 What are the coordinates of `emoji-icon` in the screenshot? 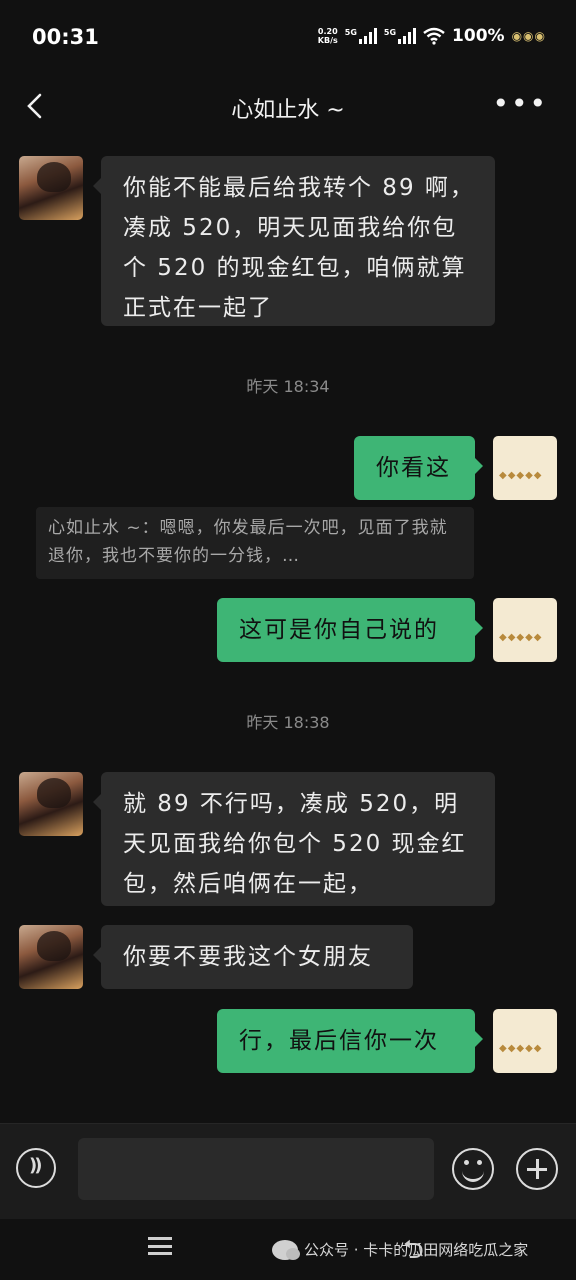 It's located at (473, 1169).